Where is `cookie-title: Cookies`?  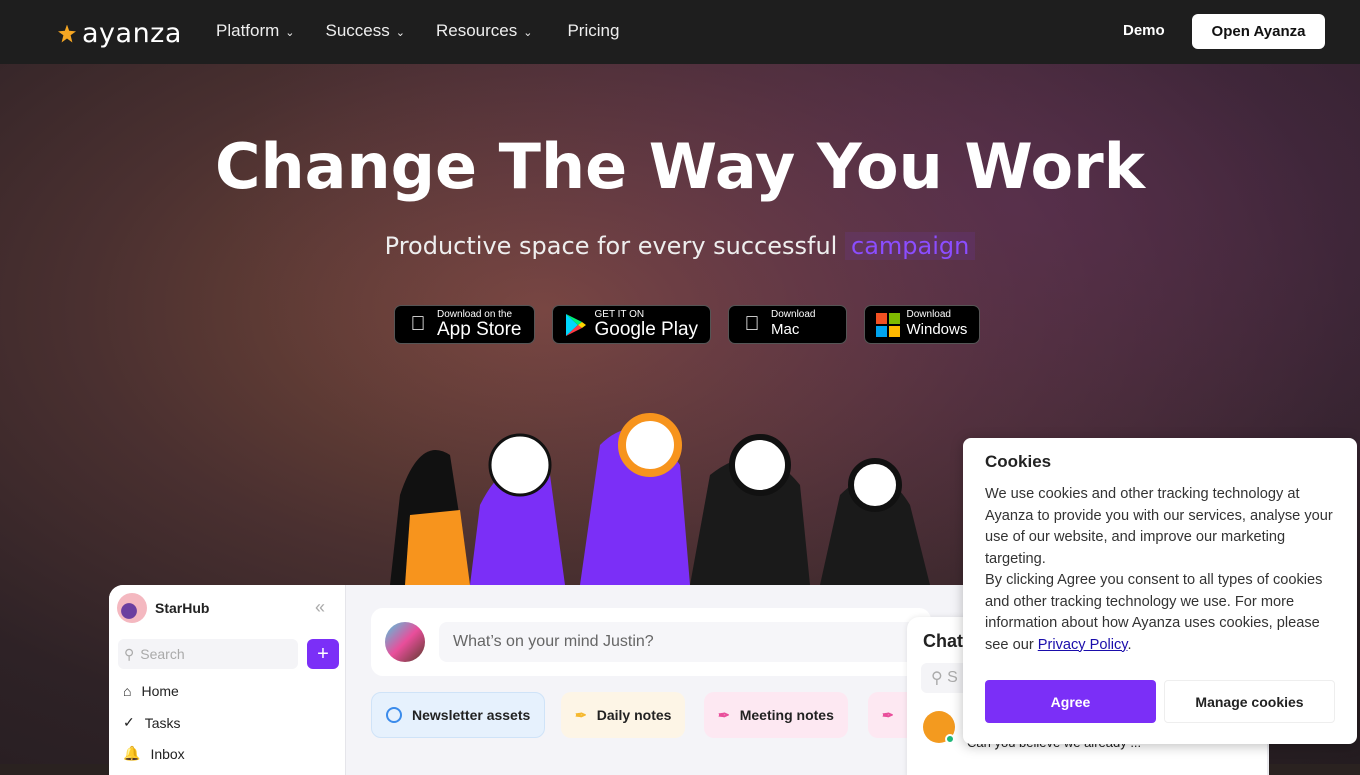 cookie-title: Cookies is located at coordinates (1018, 461).